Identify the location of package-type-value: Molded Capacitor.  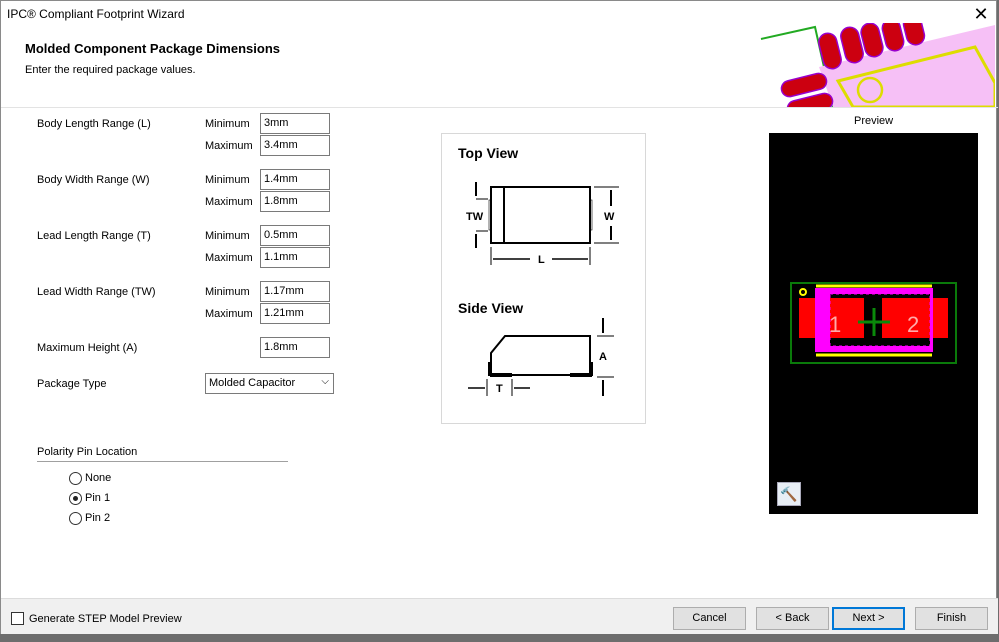
(252, 383).